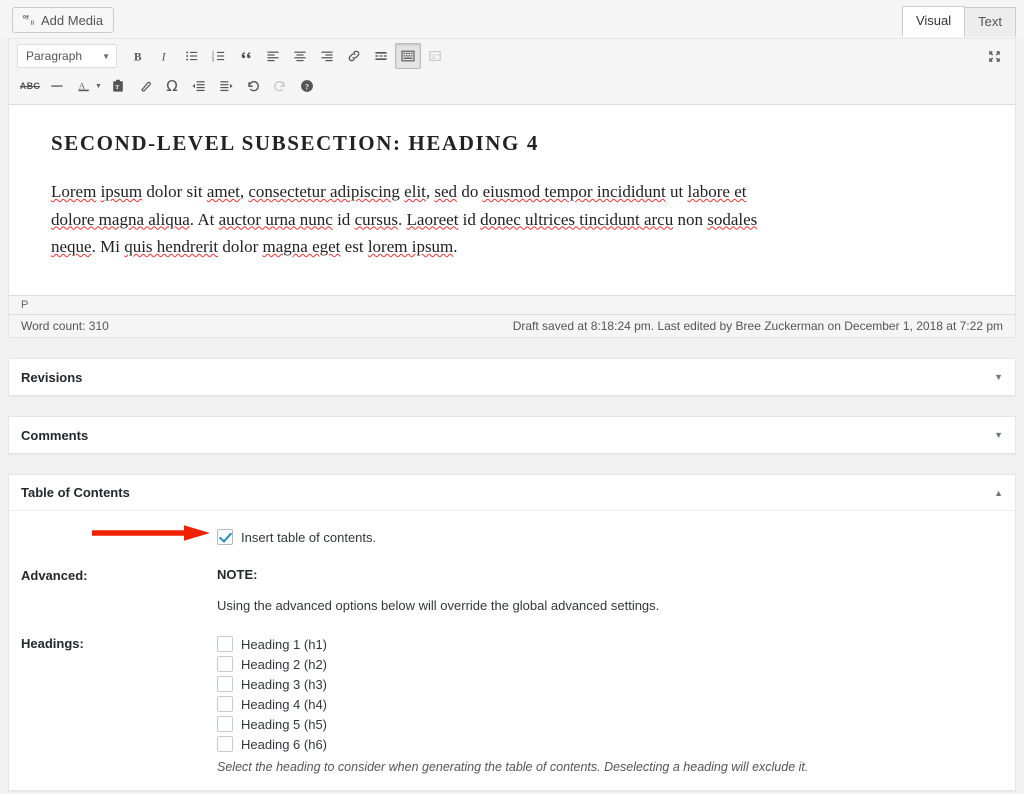 The width and height of the screenshot is (1024, 794). Describe the element at coordinates (118, 86) in the screenshot. I see `paste-as-text-button: T` at that location.